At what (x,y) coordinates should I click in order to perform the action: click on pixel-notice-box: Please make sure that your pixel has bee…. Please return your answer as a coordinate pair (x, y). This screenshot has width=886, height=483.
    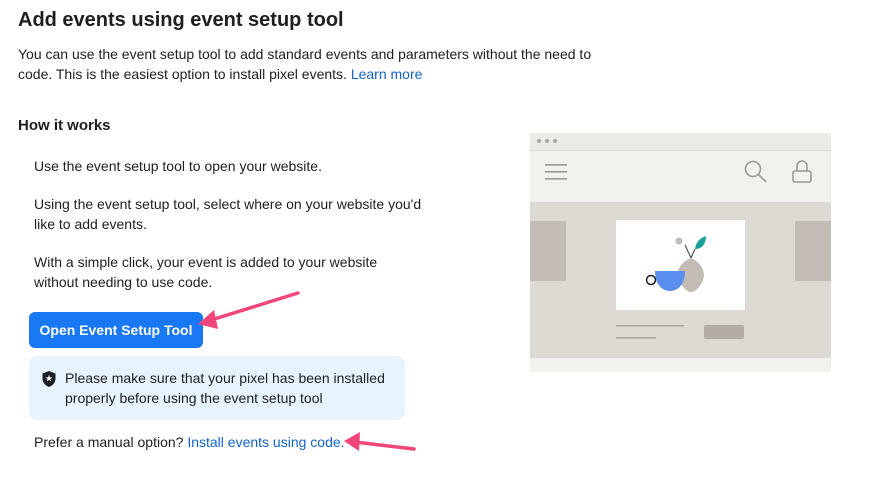
    Looking at the image, I should click on (217, 388).